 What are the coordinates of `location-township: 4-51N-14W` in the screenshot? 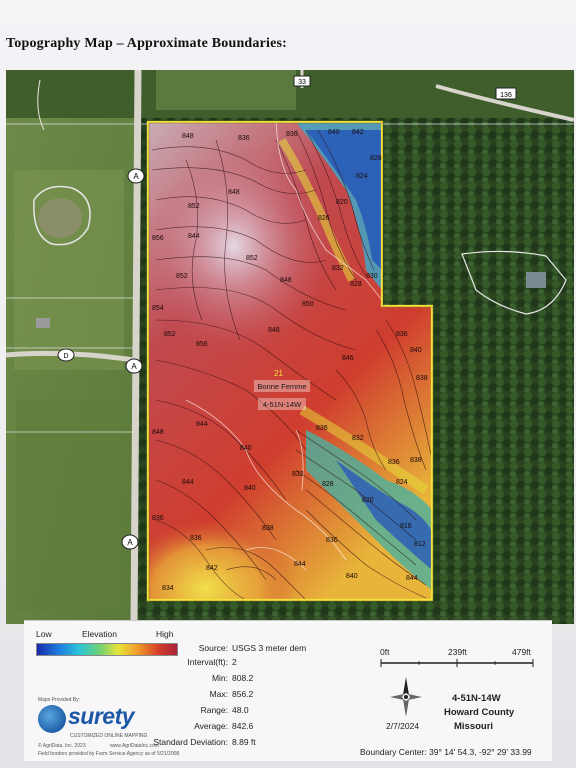 It's located at (476, 698).